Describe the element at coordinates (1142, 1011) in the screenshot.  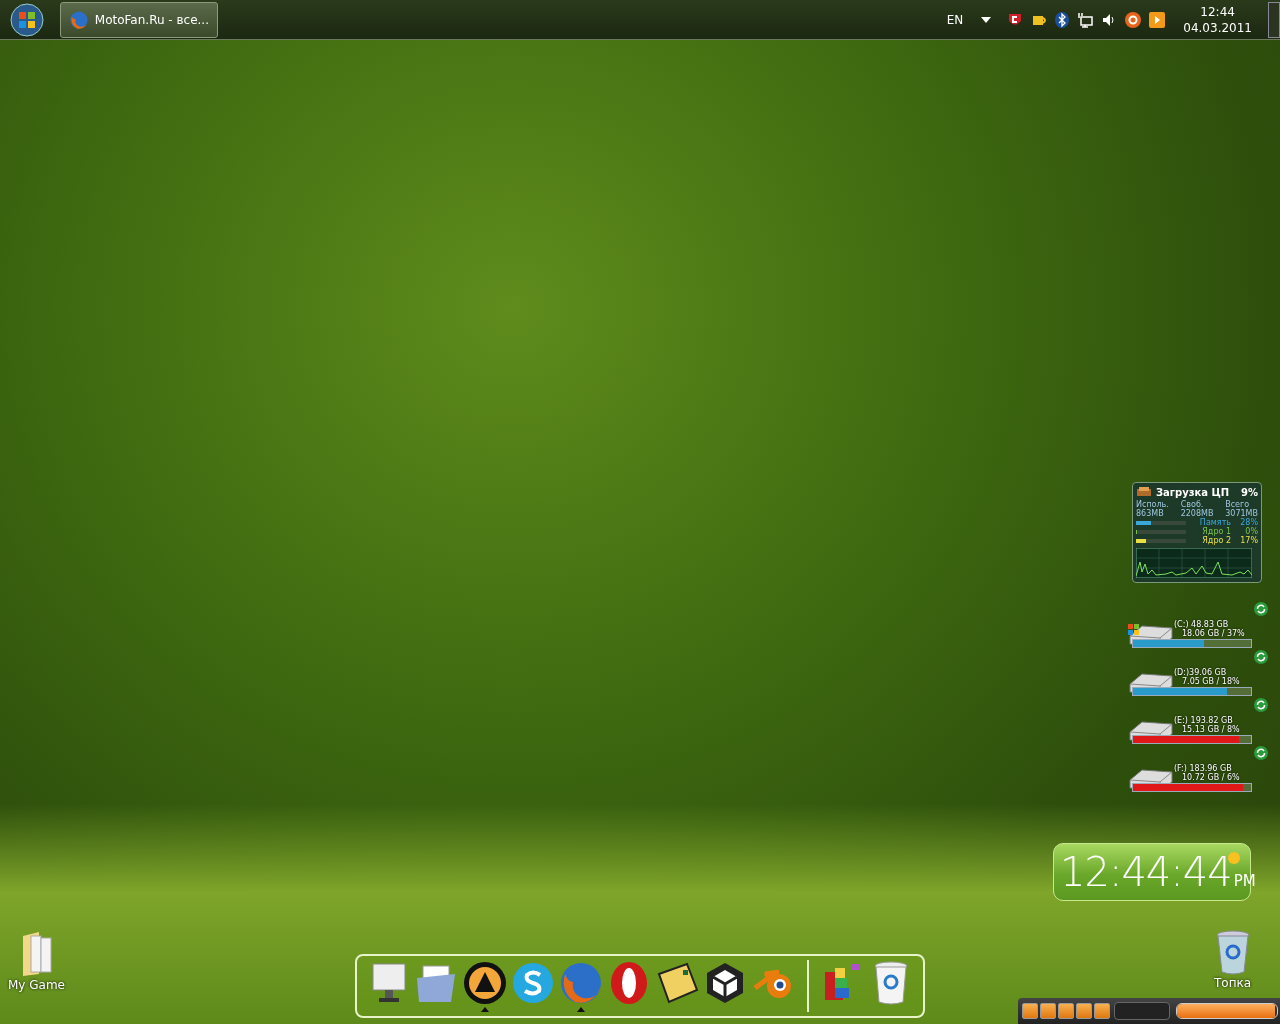
I see `player-display` at that location.